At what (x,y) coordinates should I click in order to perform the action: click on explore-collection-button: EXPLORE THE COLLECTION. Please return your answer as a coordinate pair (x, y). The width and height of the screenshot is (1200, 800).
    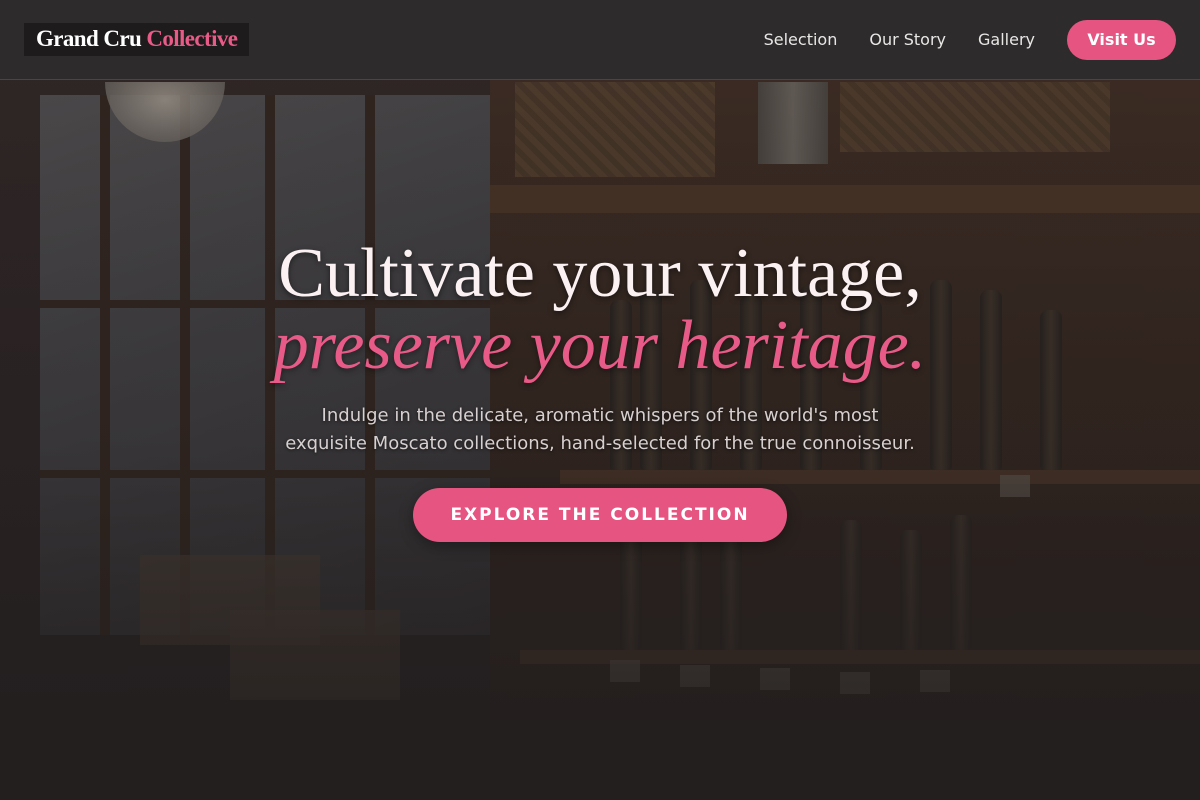
    Looking at the image, I should click on (600, 515).